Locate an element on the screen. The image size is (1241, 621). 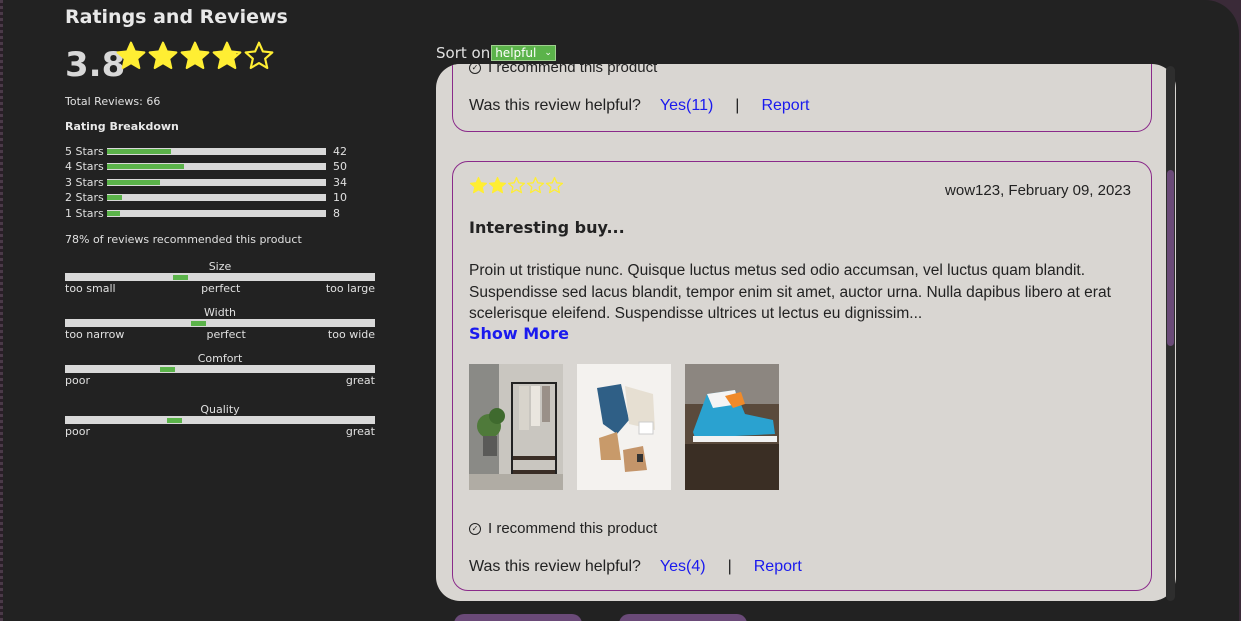
chevron-down-icon: ⌄ is located at coordinates (548, 53).